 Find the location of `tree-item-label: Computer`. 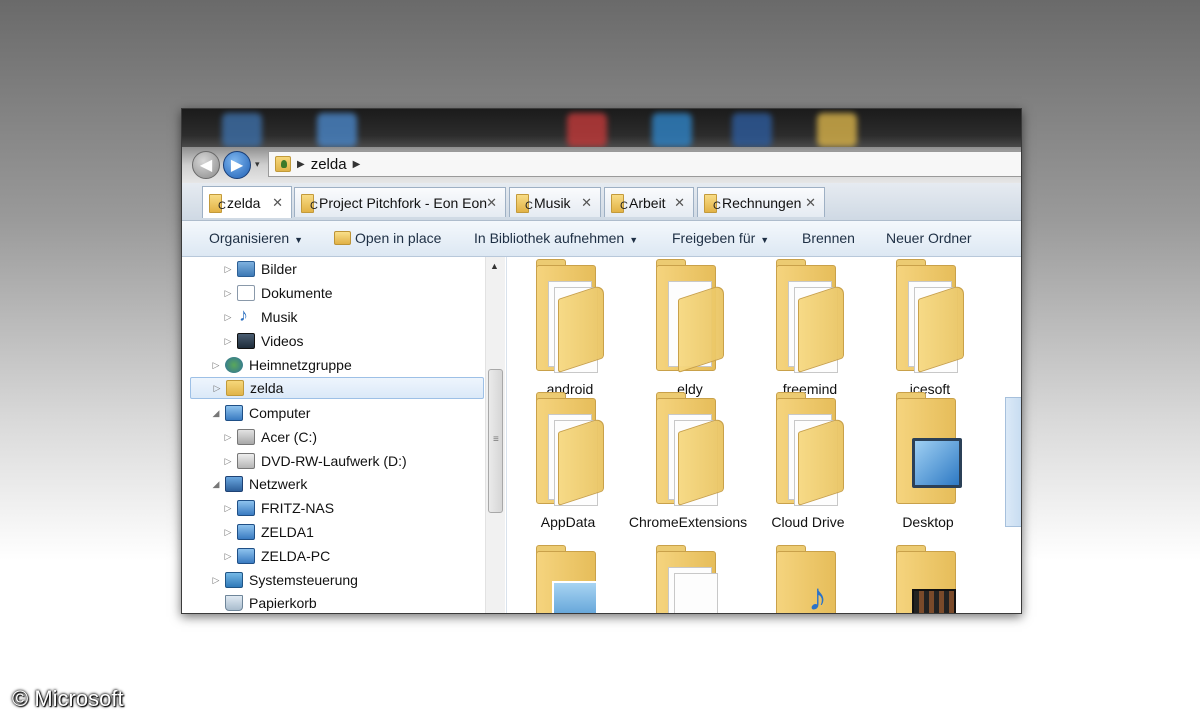

tree-item-label: Computer is located at coordinates (280, 413).